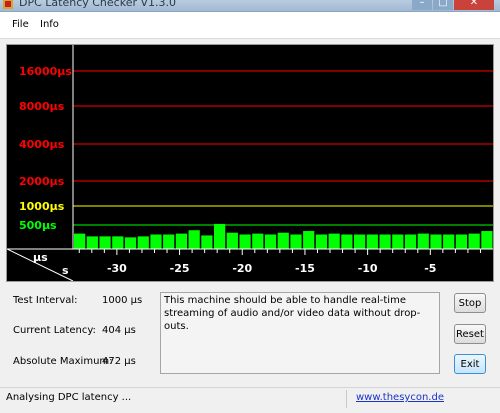 This screenshot has width=500, height=413. Describe the element at coordinates (470, 364) in the screenshot. I see `exit-button: Exit` at that location.